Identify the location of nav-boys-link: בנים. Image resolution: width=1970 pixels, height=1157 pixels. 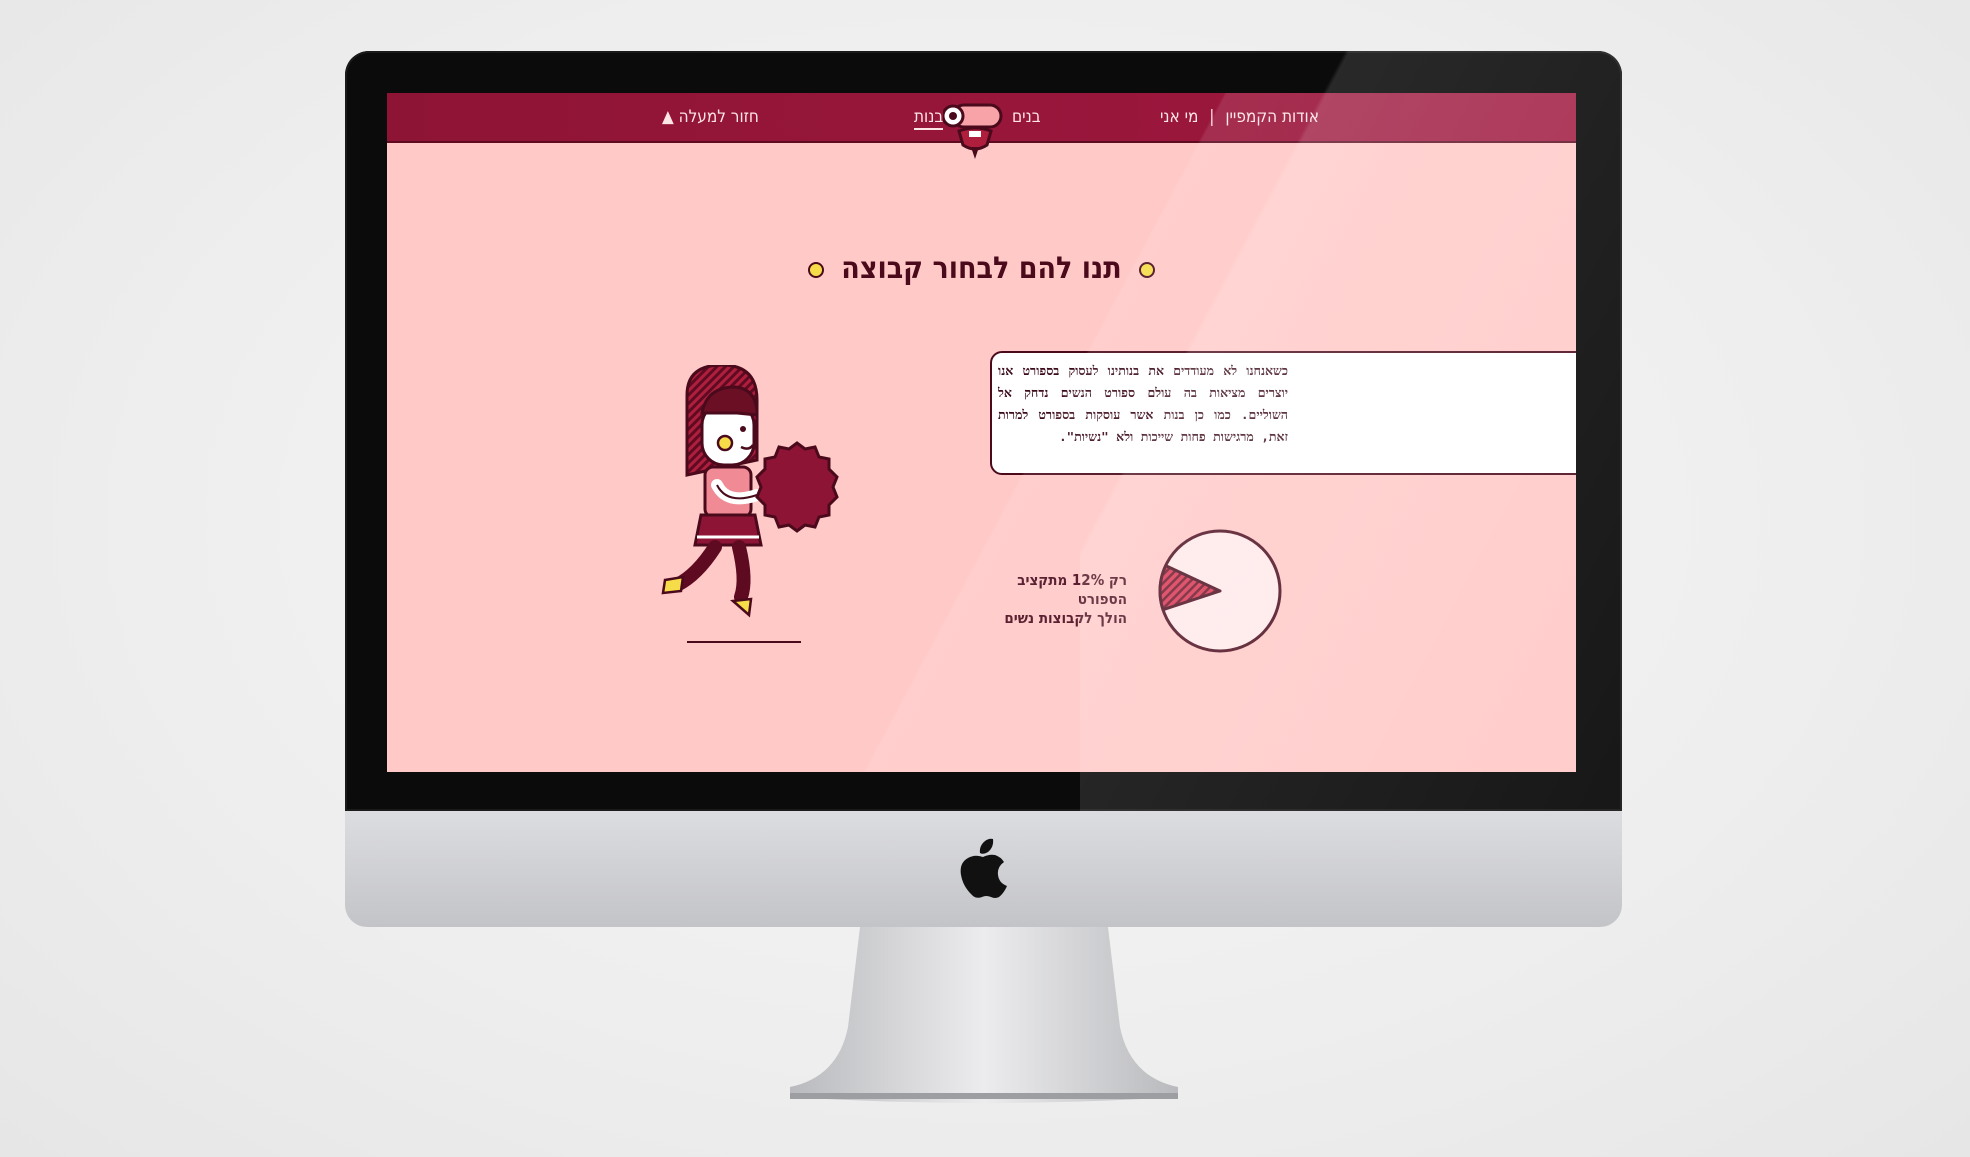
(1026, 117).